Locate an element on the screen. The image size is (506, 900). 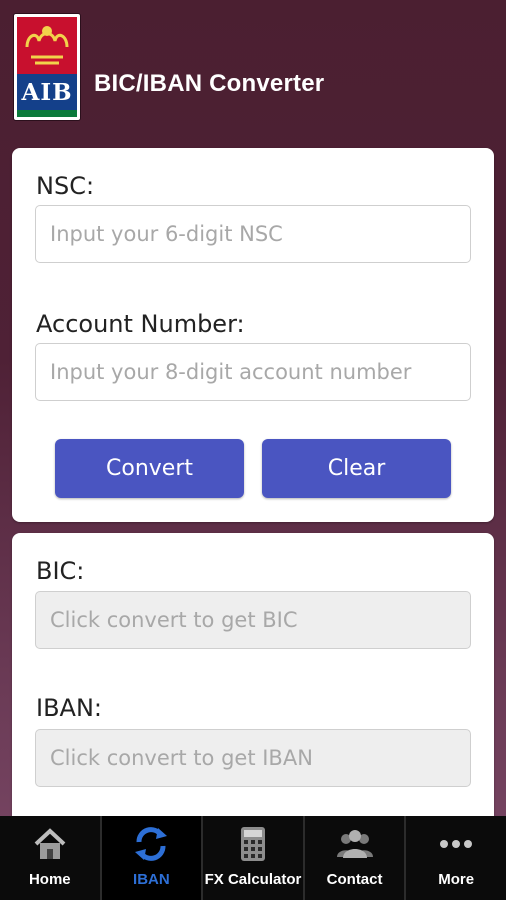
logo-emblem is located at coordinates (47, 45).